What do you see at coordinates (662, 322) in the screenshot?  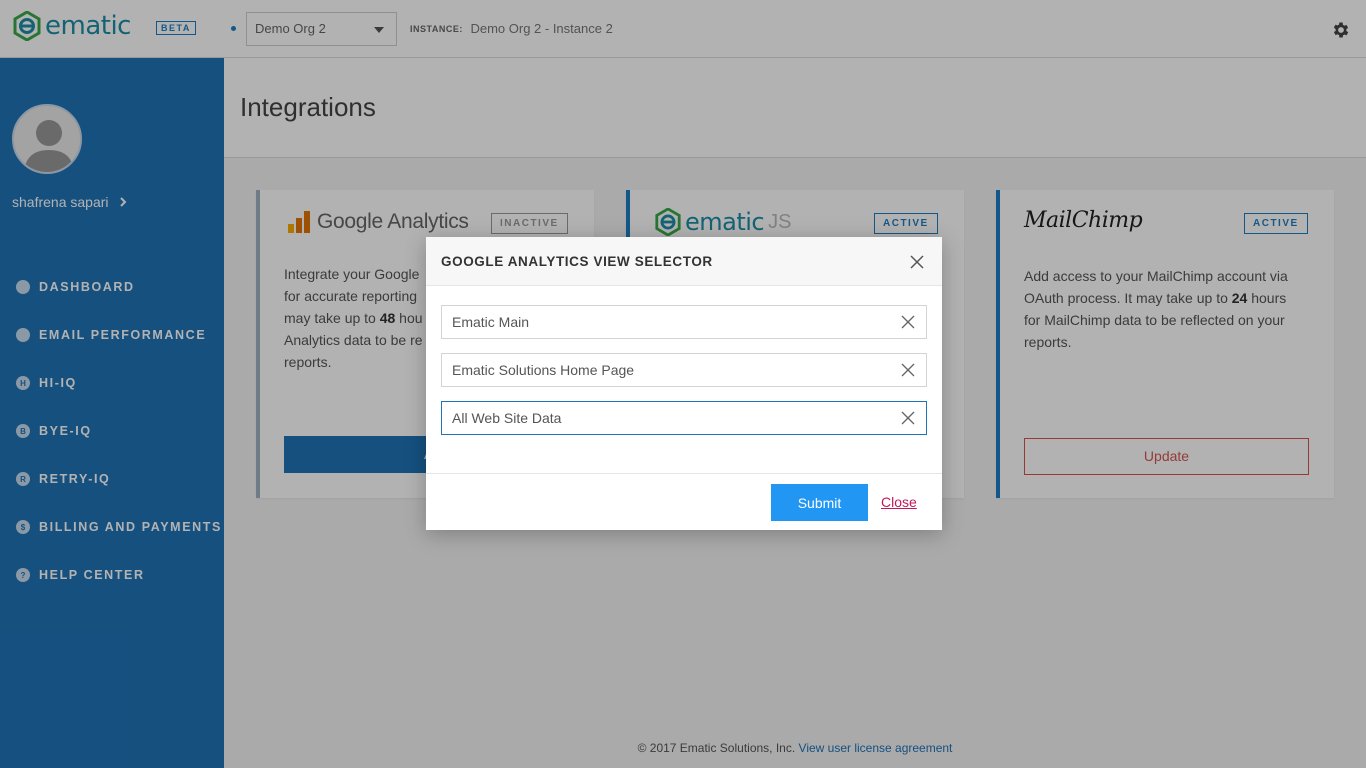 I see `account-select-input` at bounding box center [662, 322].